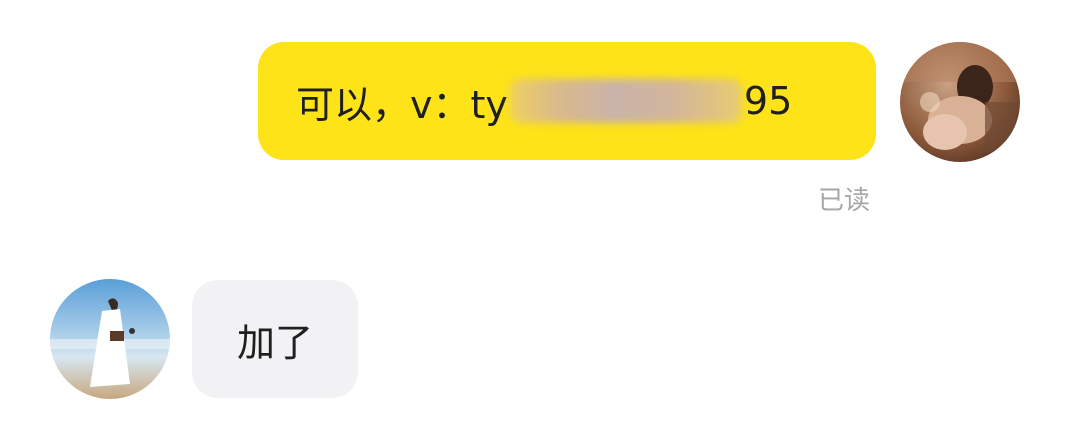  I want to click on message-text-suffix: 95, so click(768, 101).